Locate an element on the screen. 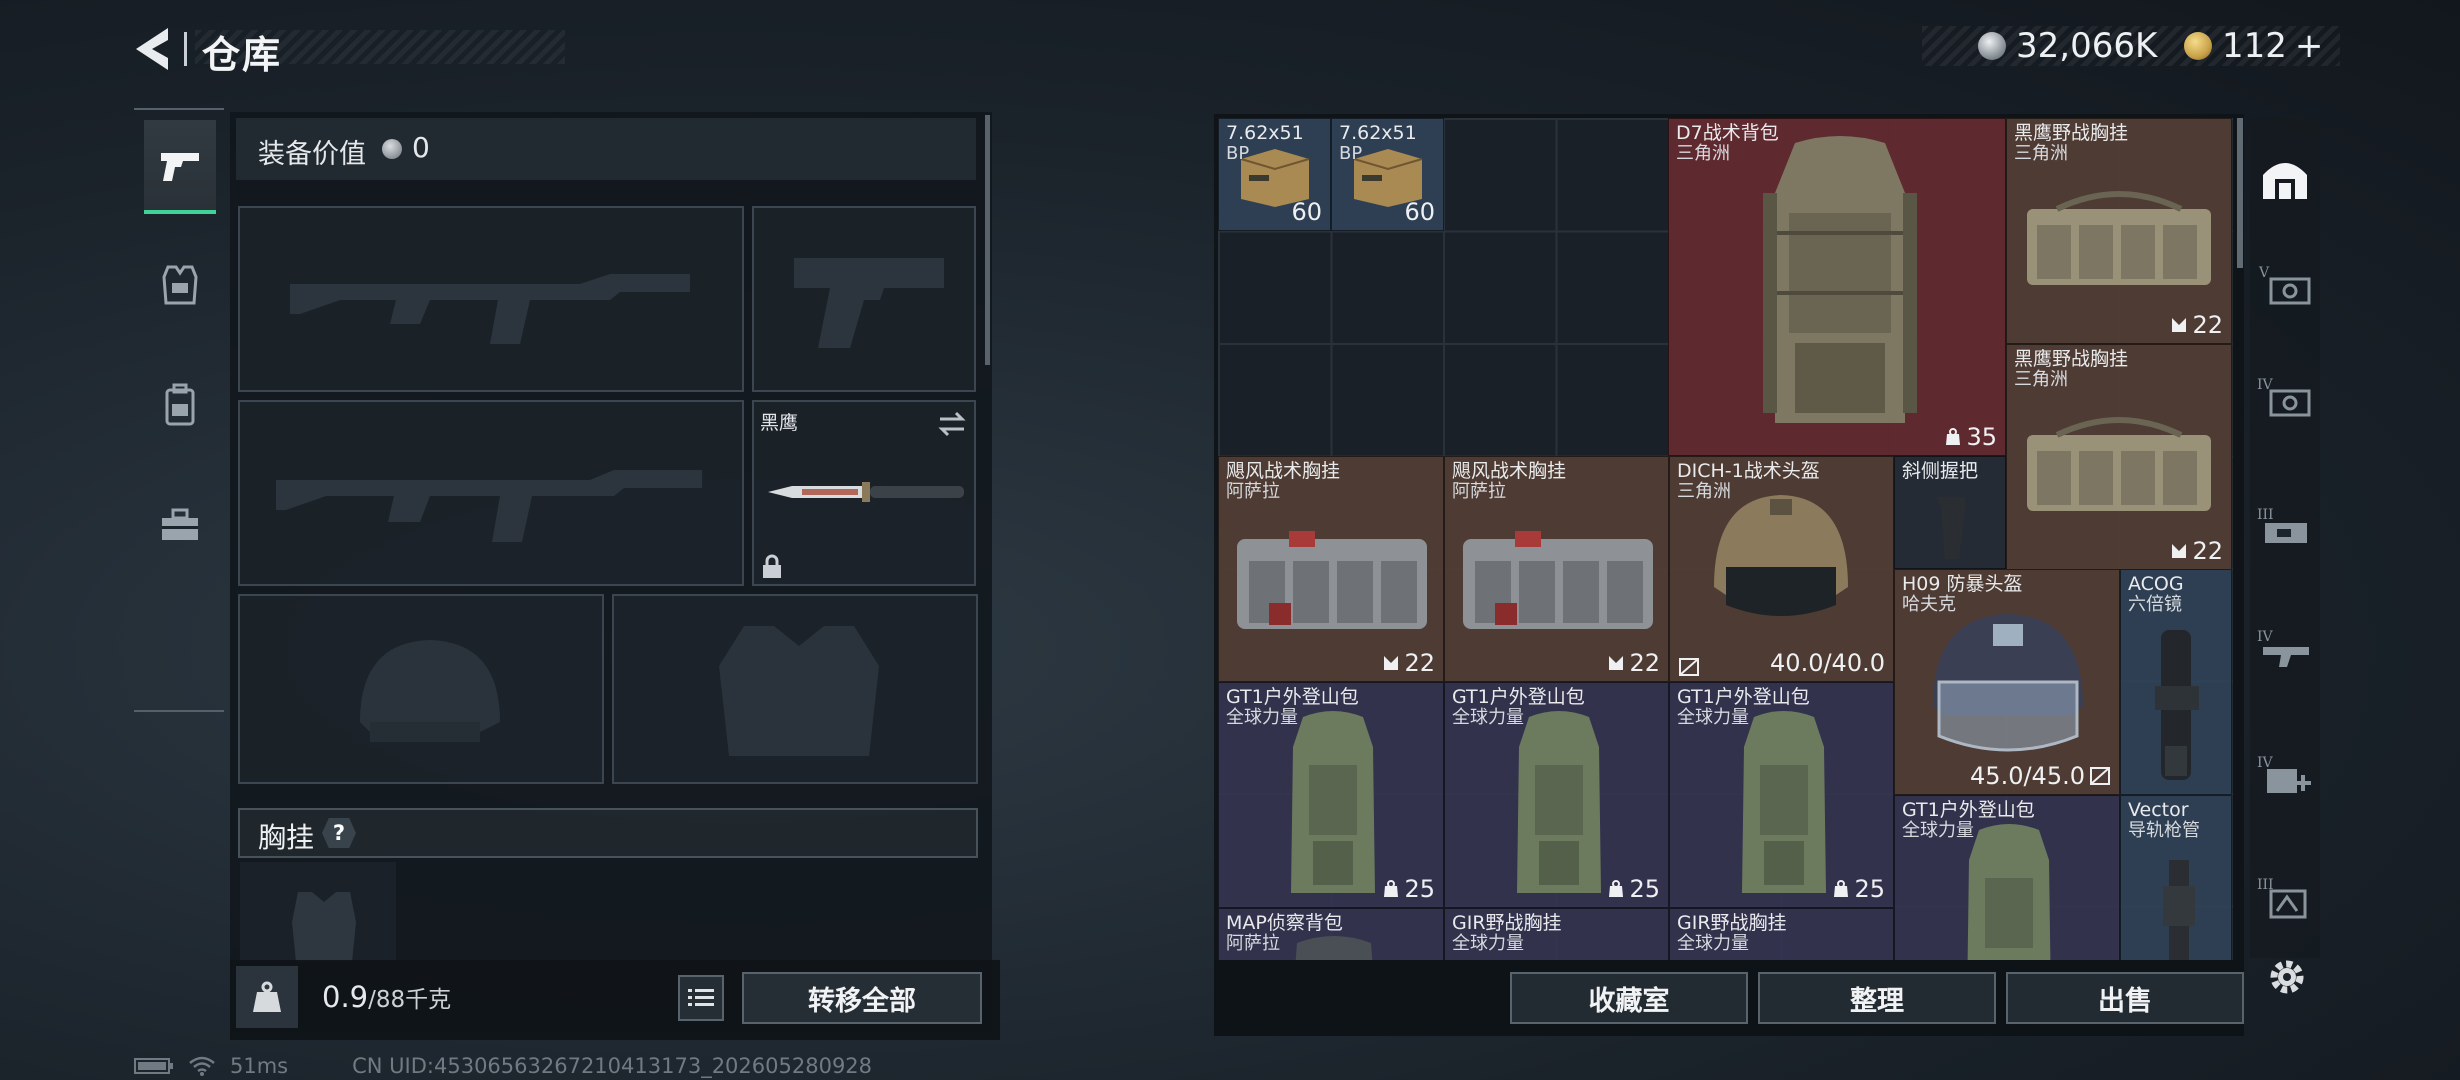 The width and height of the screenshot is (2460, 1080). gold-amount: 112 is located at coordinates (2254, 46).